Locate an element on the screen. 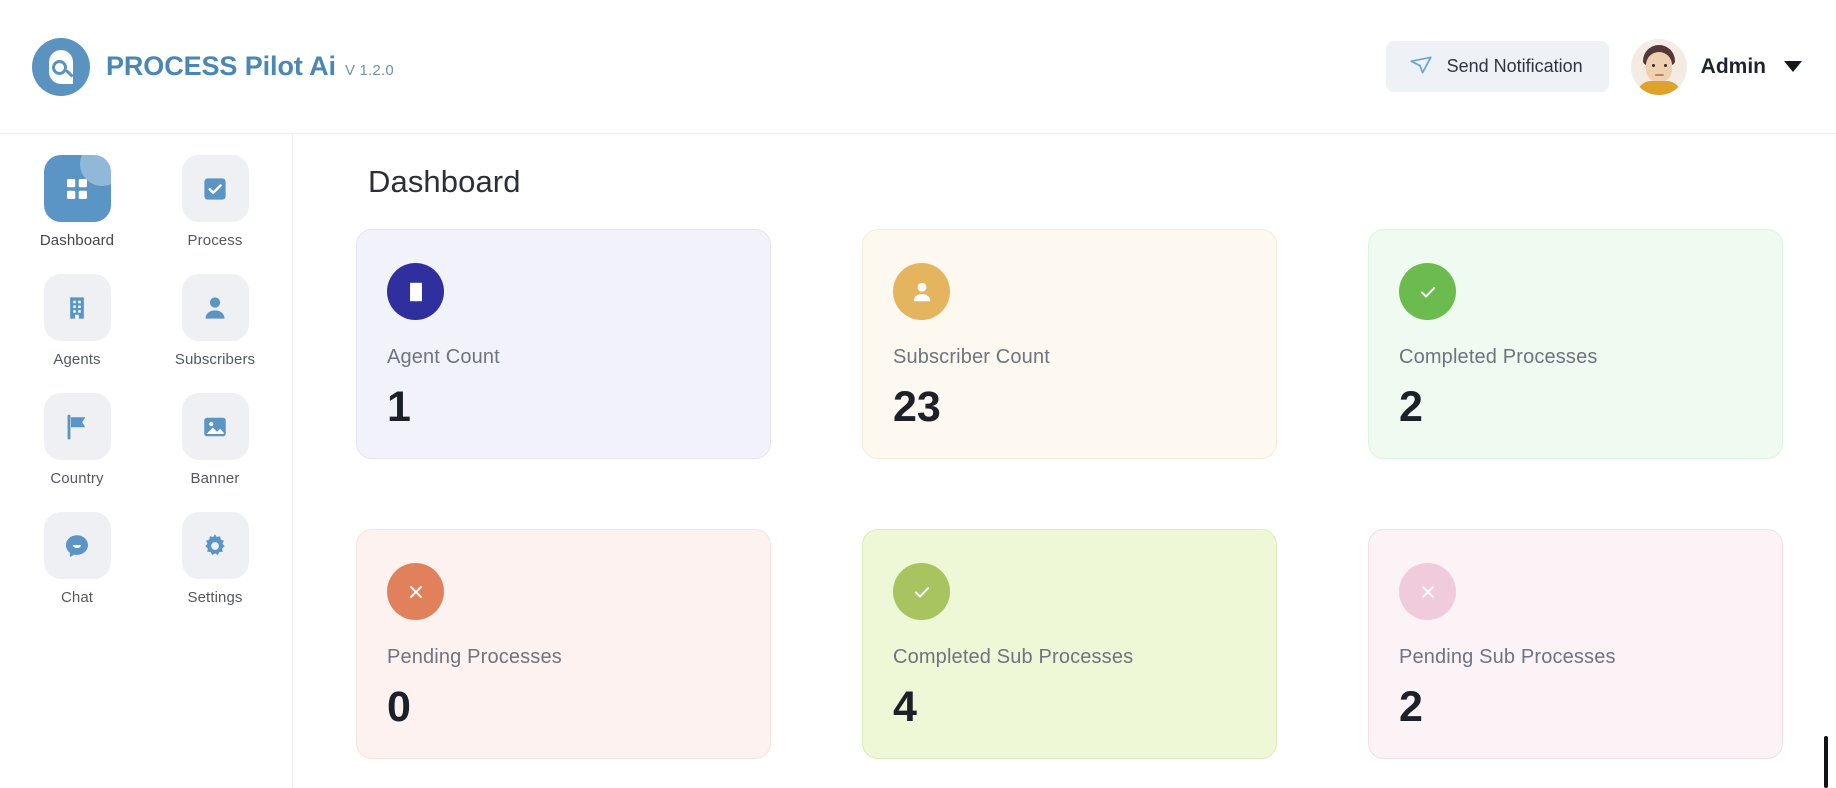 The width and height of the screenshot is (1836, 788). image-icon is located at coordinates (215, 427).